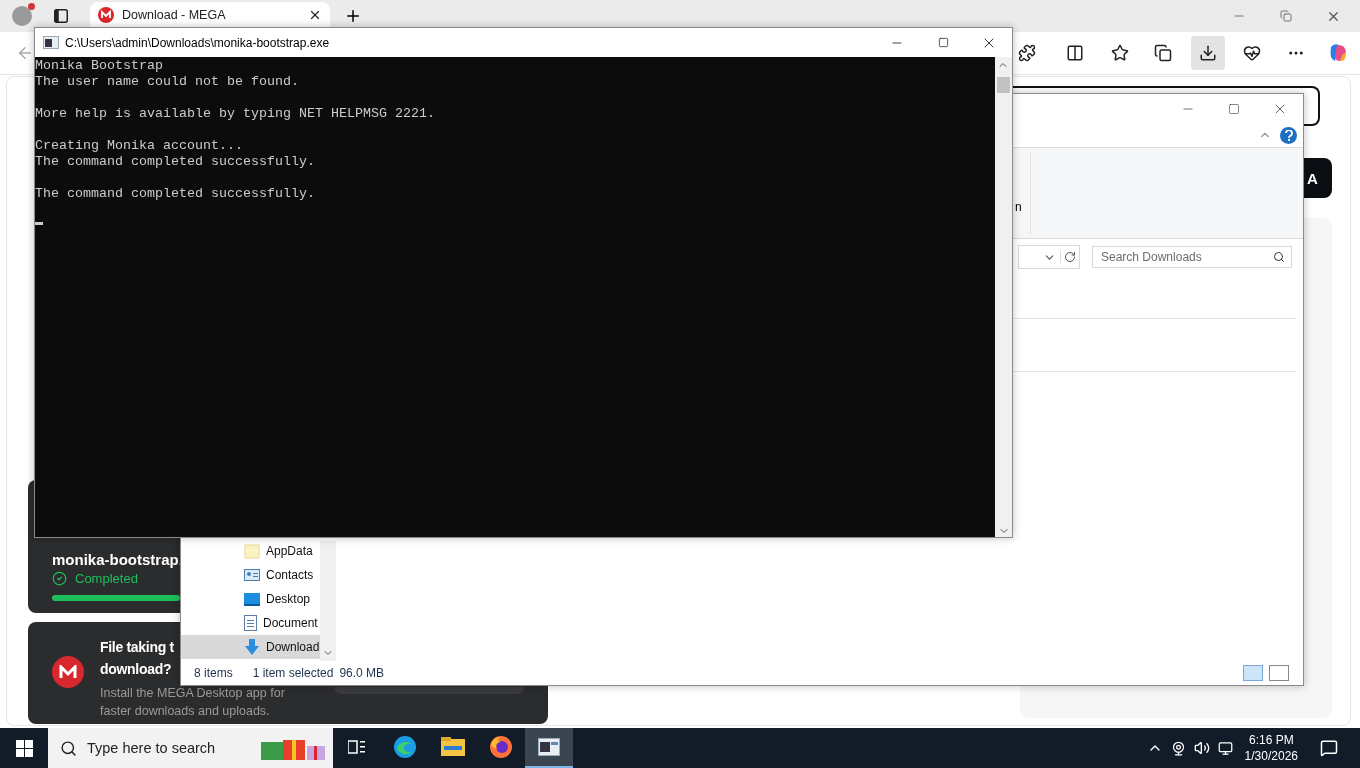 This screenshot has width=1360, height=768. I want to click on console-line: The user name could not be found., so click(167, 82).